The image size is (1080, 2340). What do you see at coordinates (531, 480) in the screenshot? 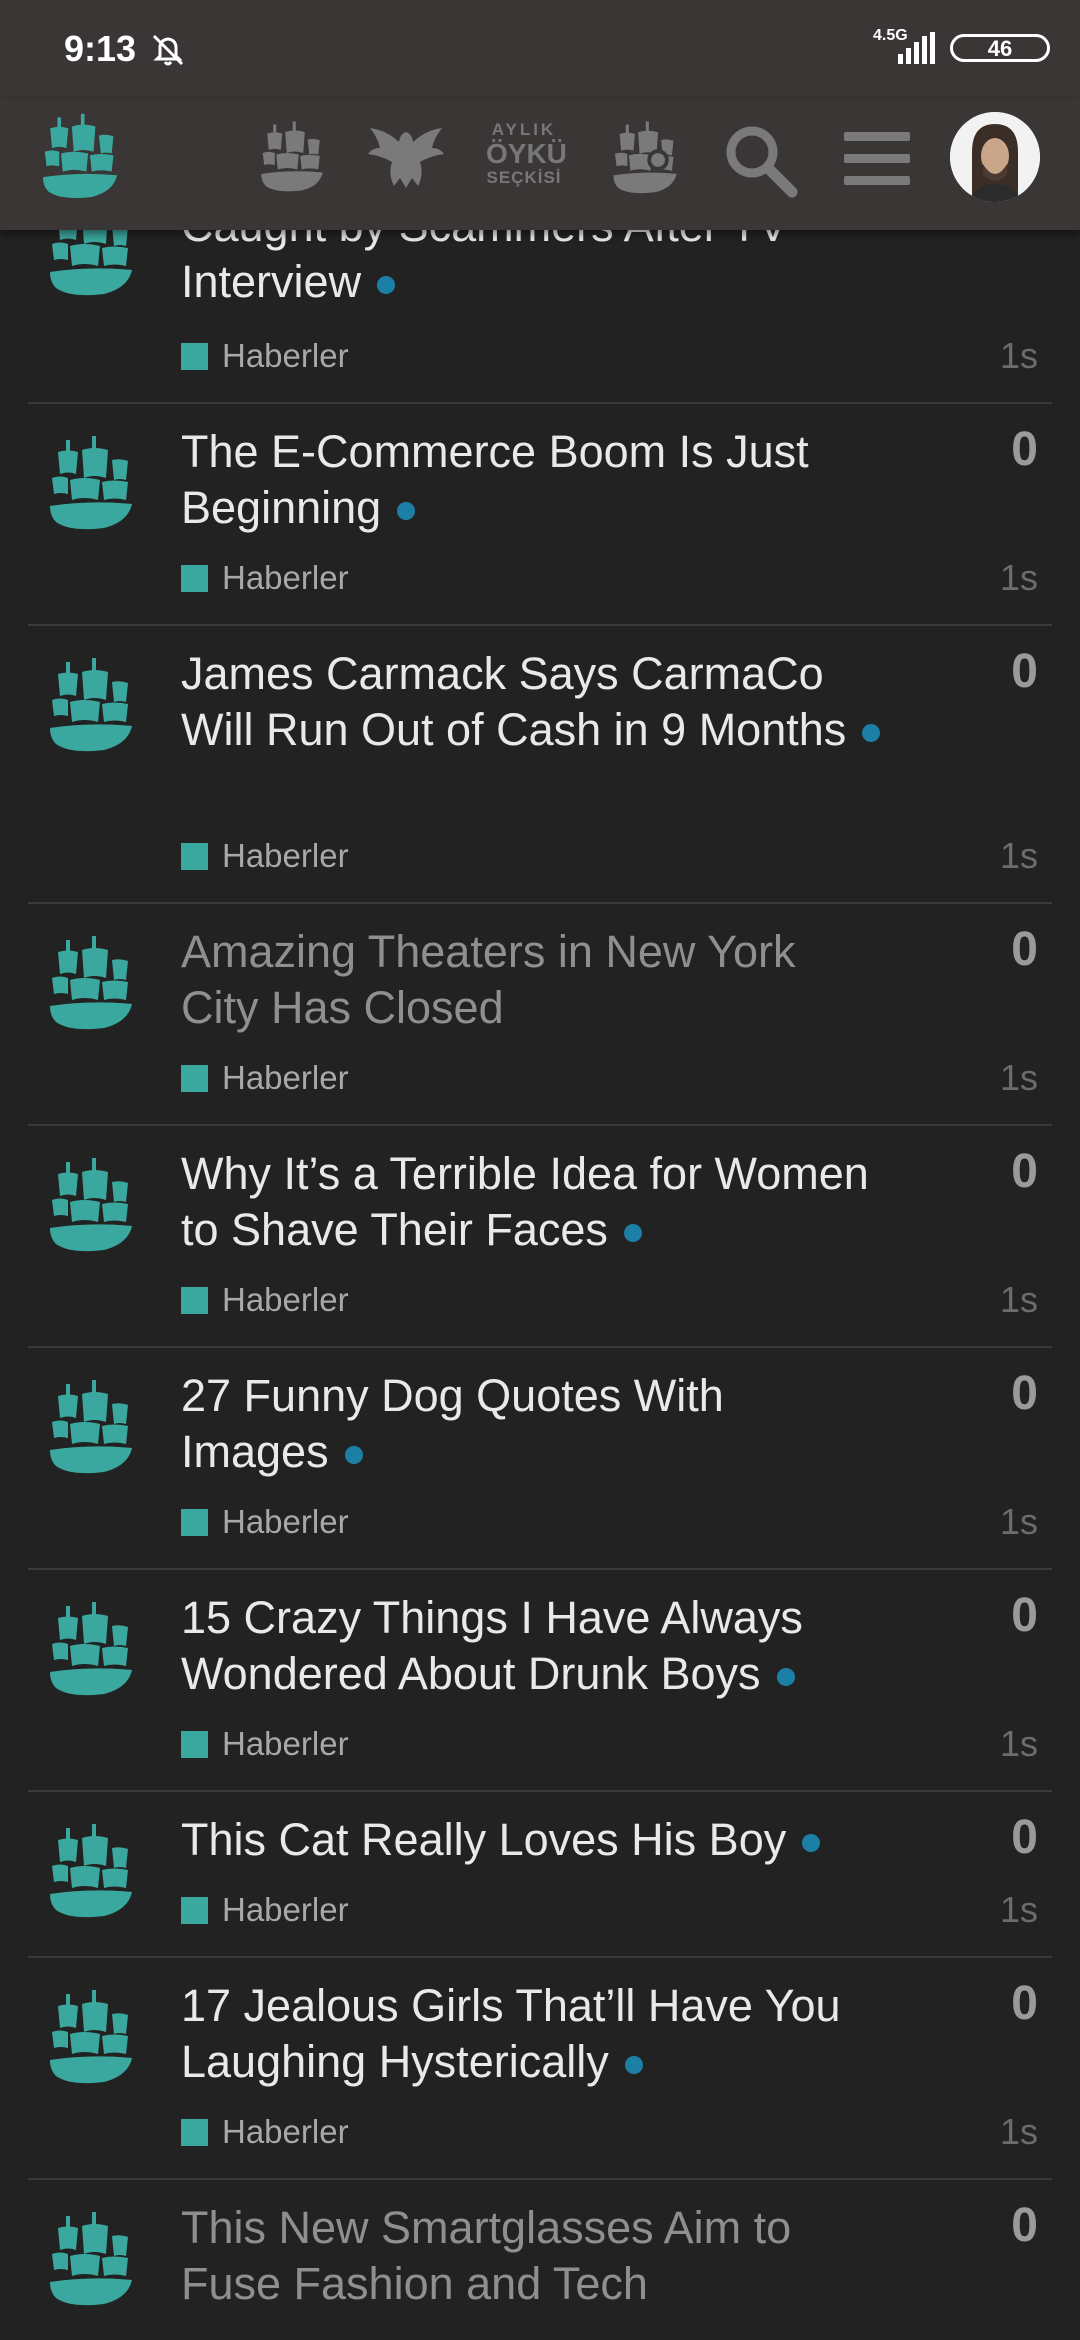
I see `topic-title: The E-Commerce Boom Is Just Beginning` at bounding box center [531, 480].